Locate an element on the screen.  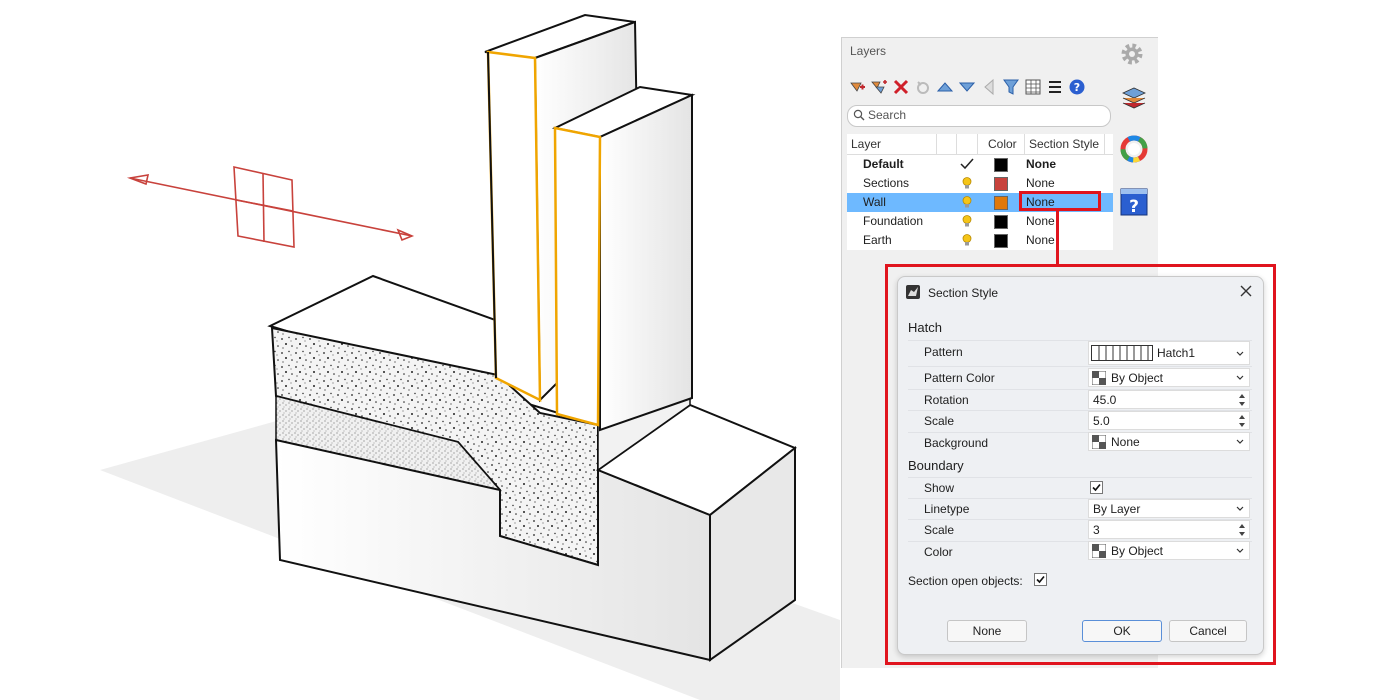
show-boundary-checkbox is located at coordinates (1096, 487).